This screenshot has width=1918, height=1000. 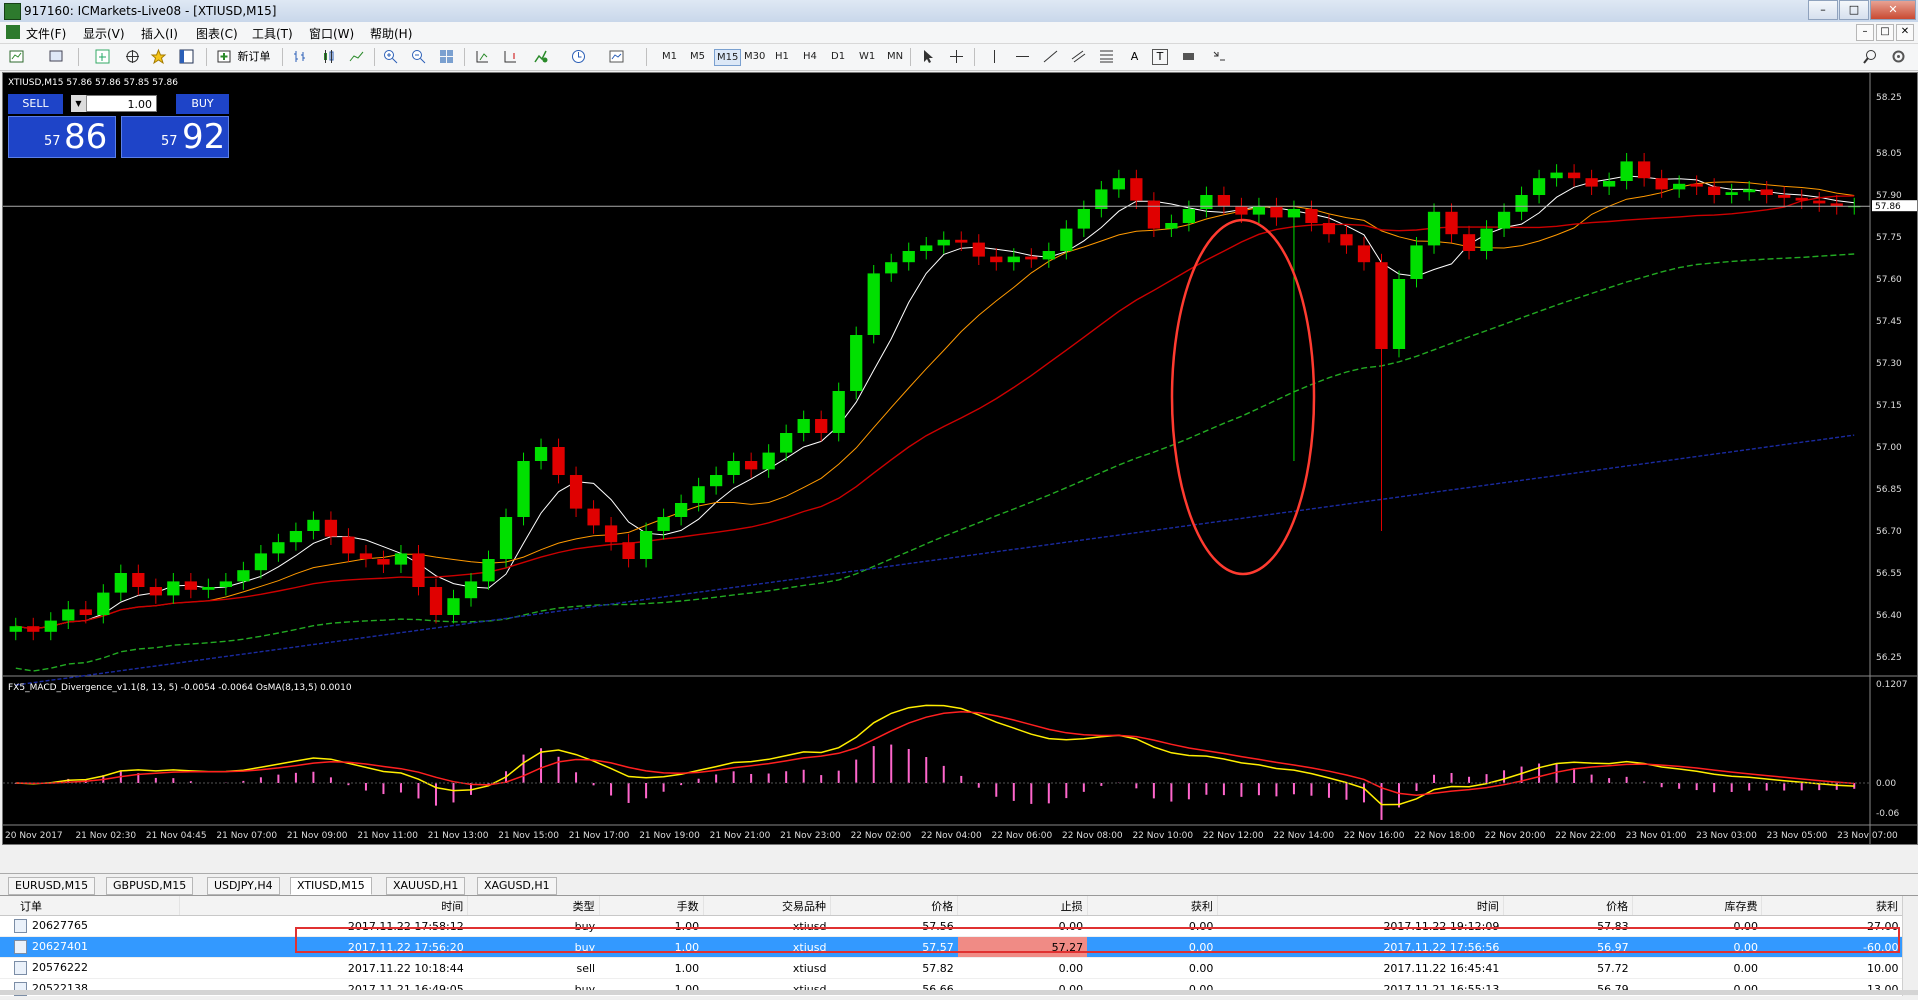 What do you see at coordinates (254, 56) in the screenshot?
I see `new-order-button: 新订单` at bounding box center [254, 56].